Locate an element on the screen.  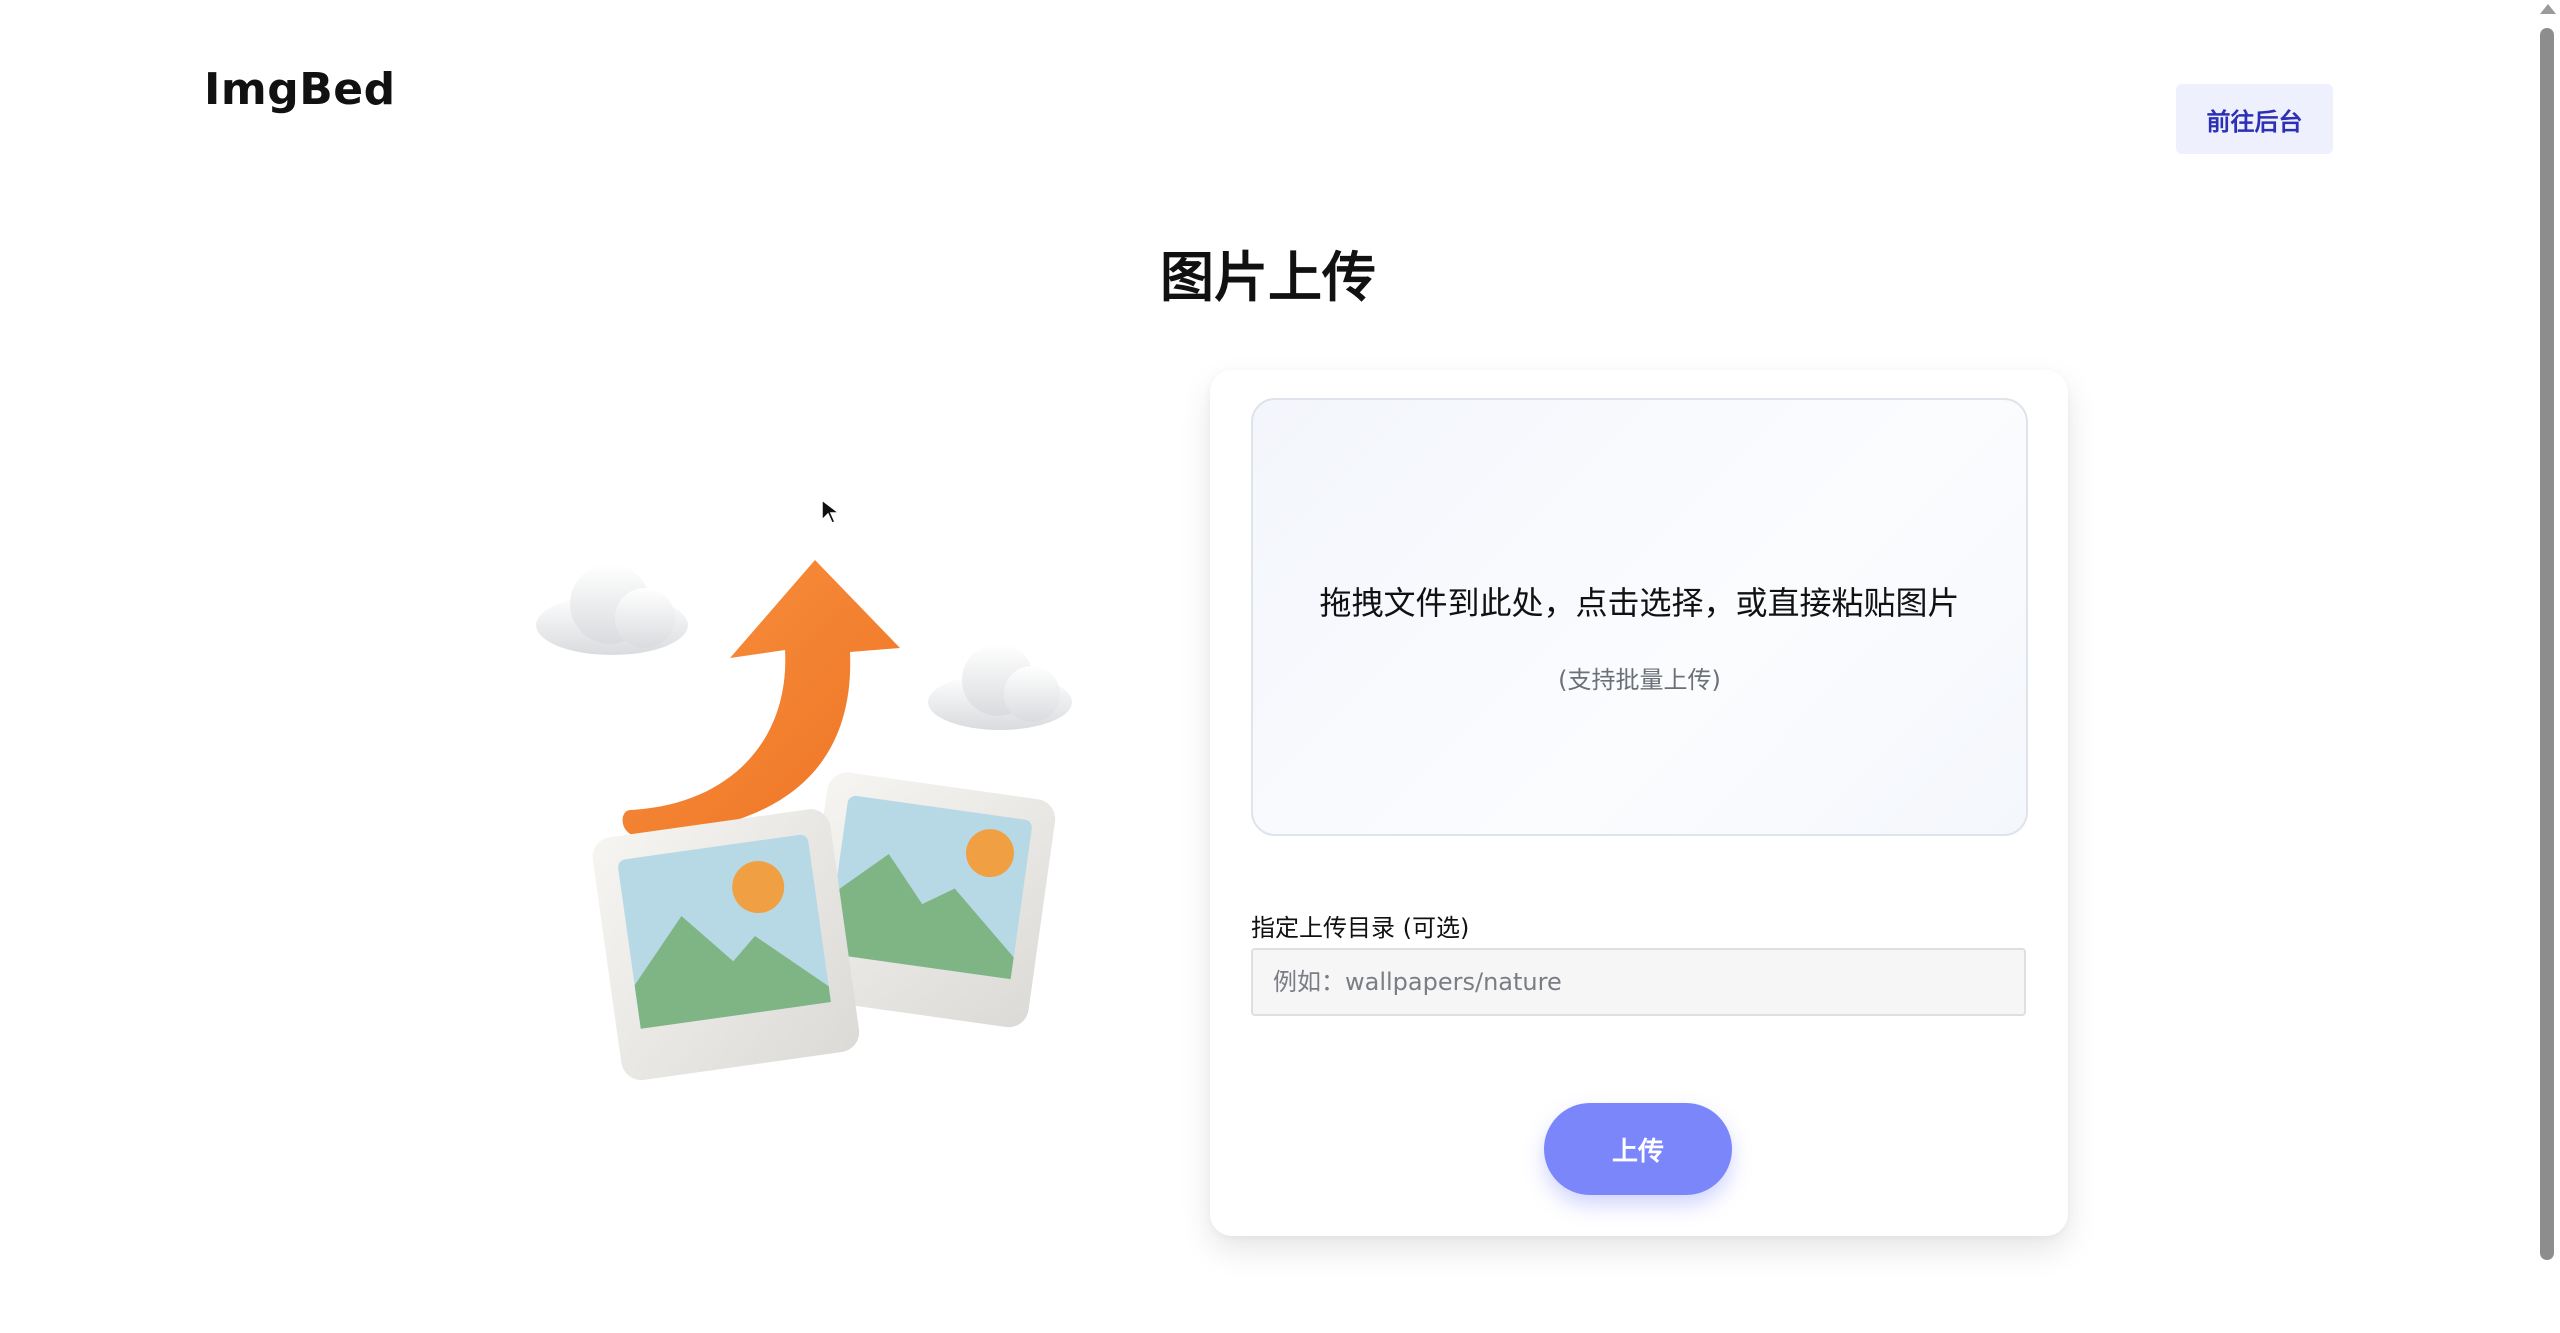
go-to-admin-button: 前往后台 is located at coordinates (2254, 119).